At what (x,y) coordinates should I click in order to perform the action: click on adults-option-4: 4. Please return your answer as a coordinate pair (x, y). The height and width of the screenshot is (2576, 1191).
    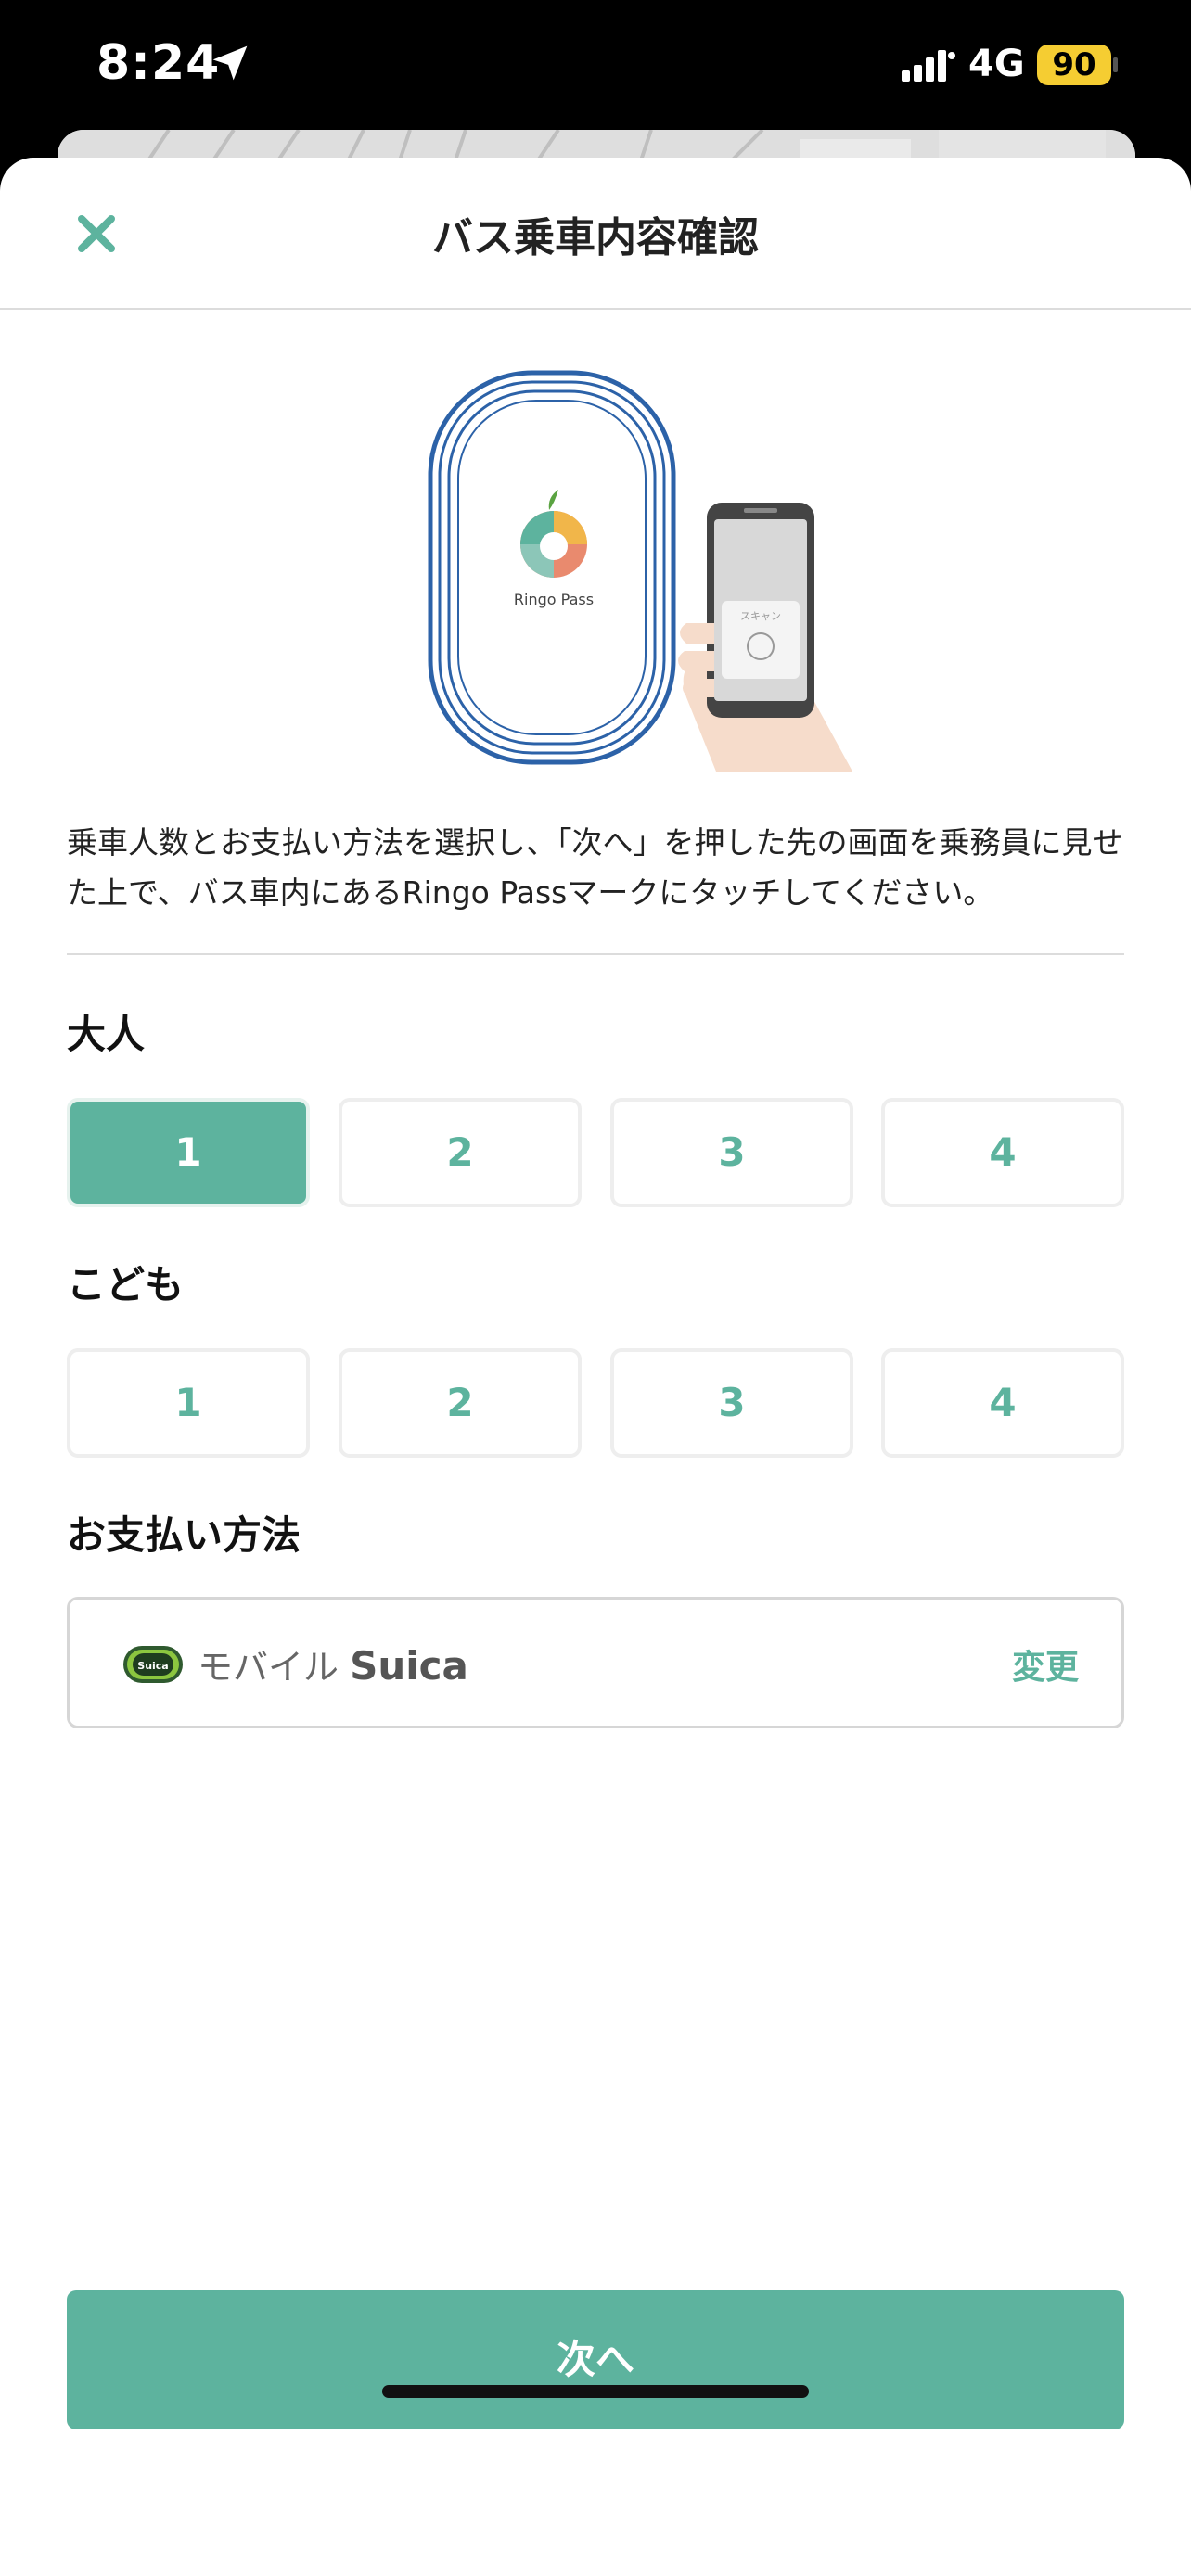
    Looking at the image, I should click on (1003, 1152).